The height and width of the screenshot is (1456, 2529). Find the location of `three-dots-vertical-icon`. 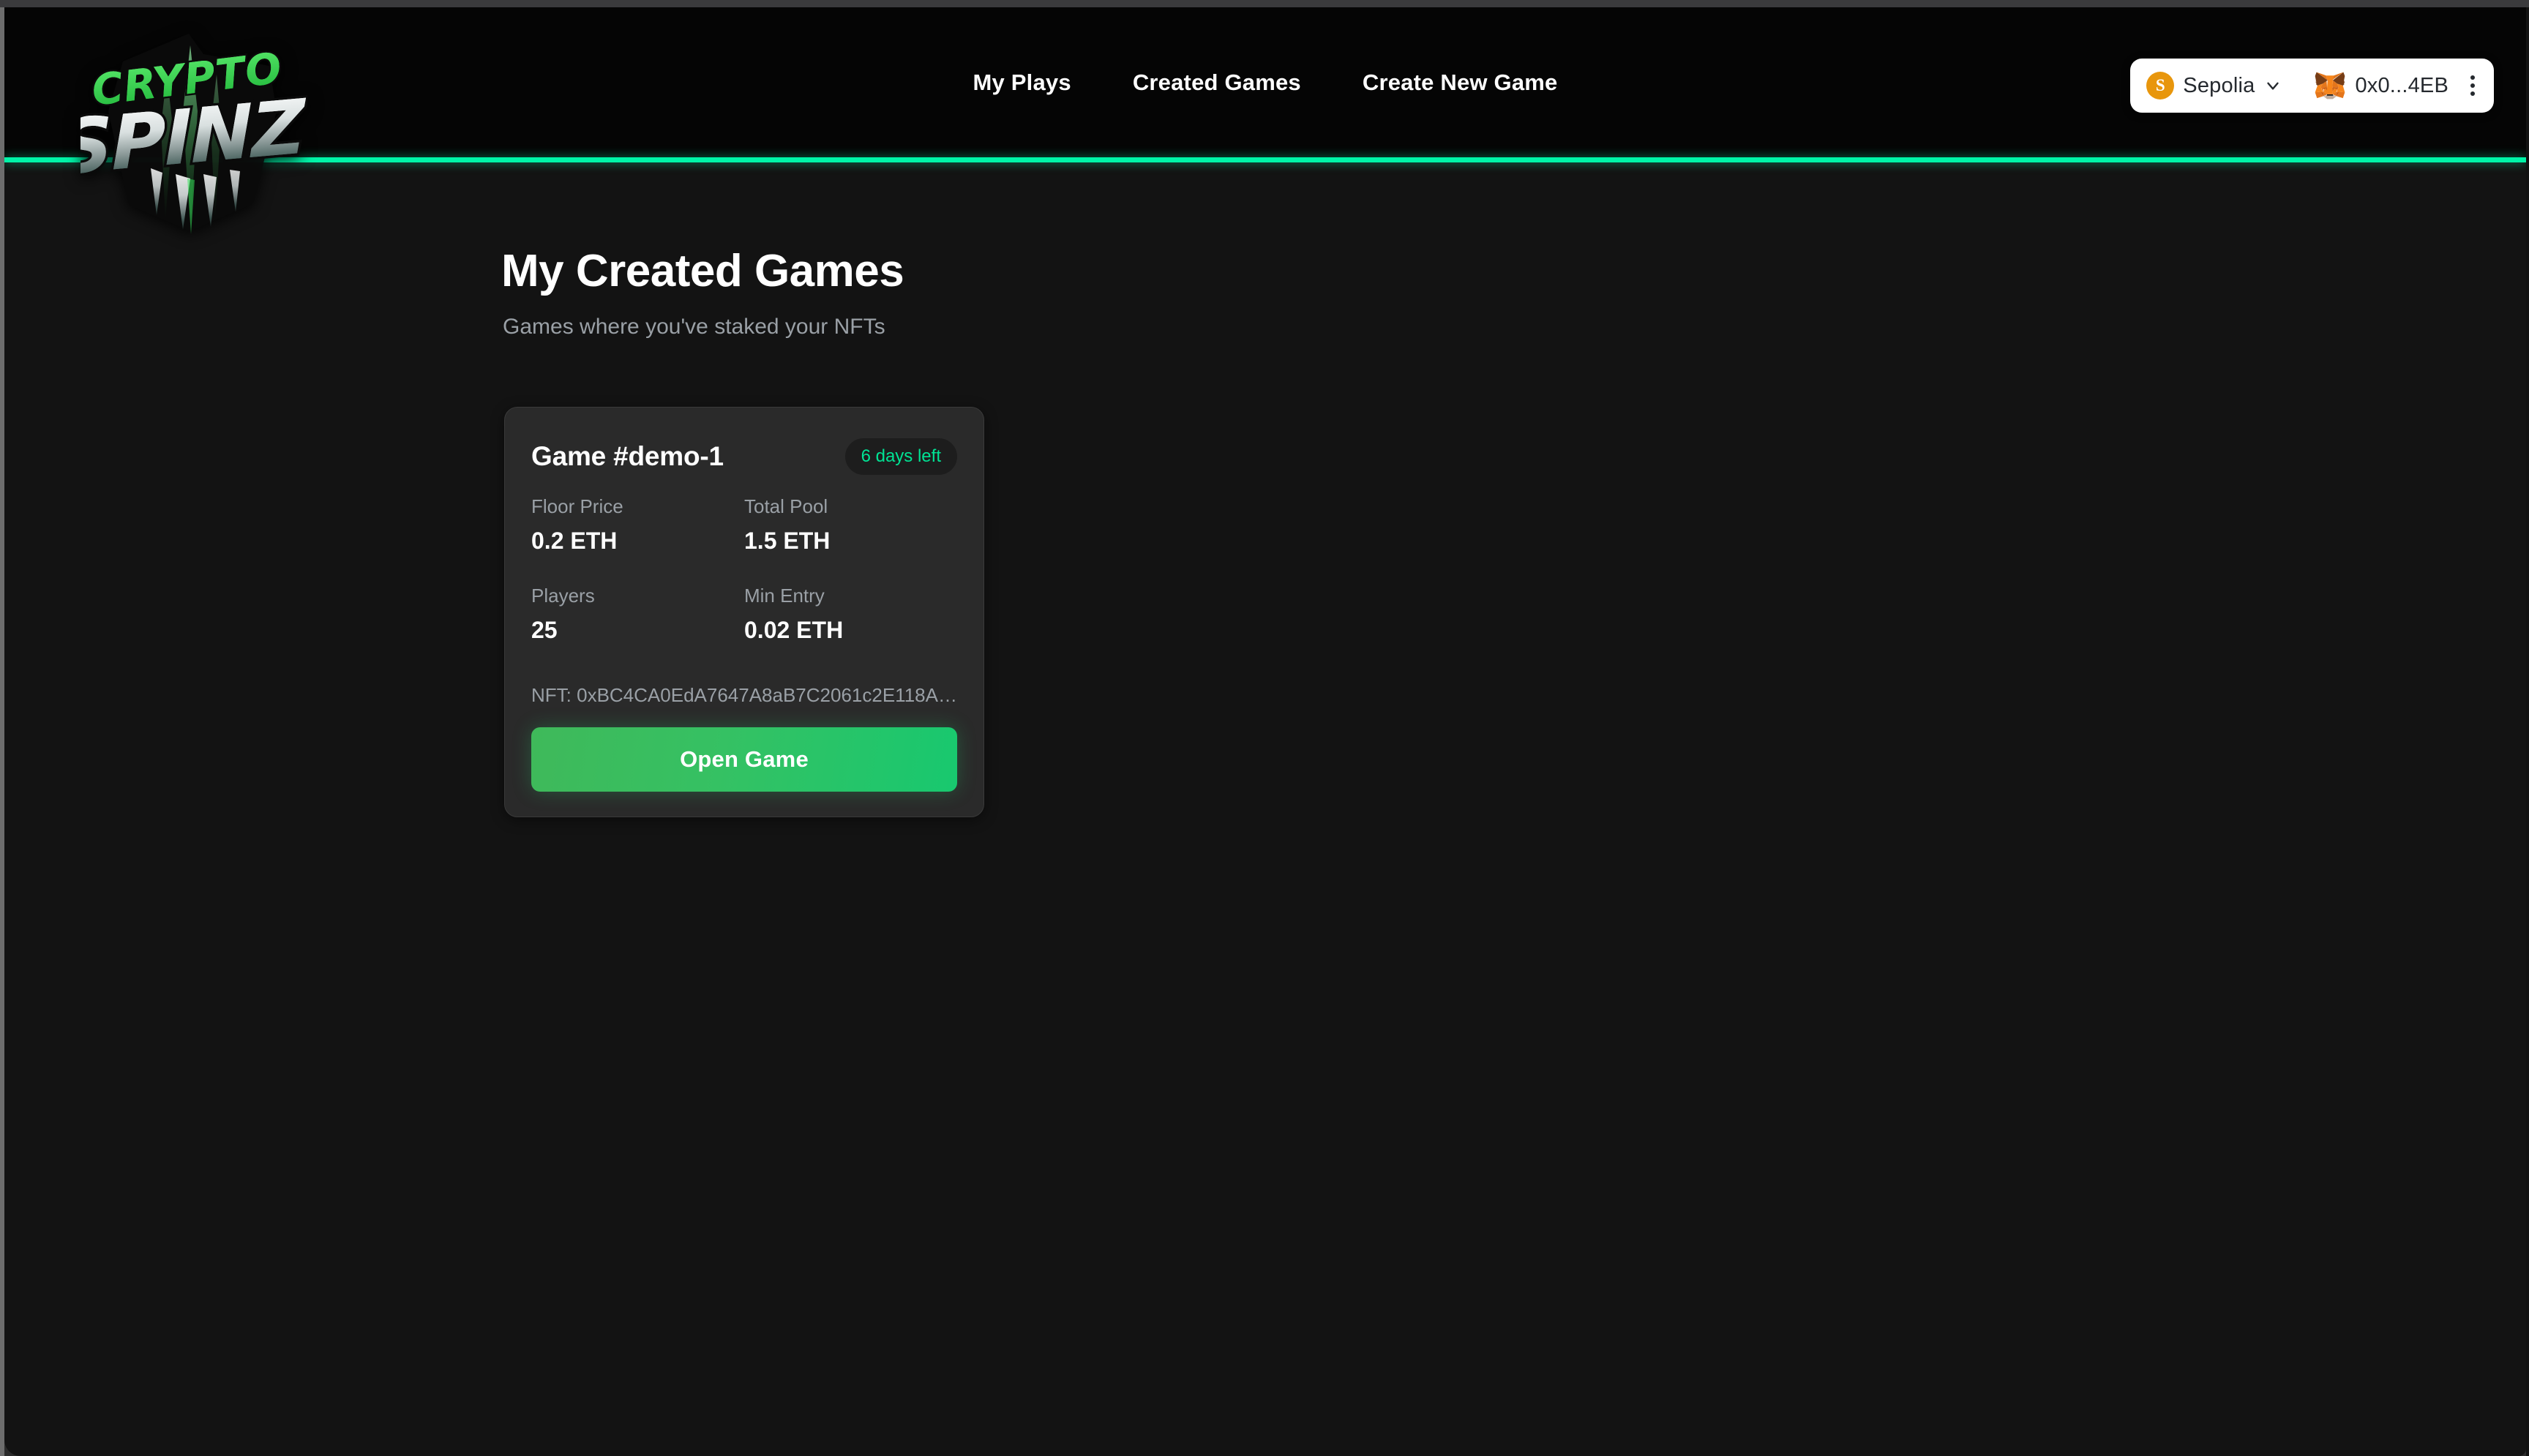

three-dots-vertical-icon is located at coordinates (2473, 86).